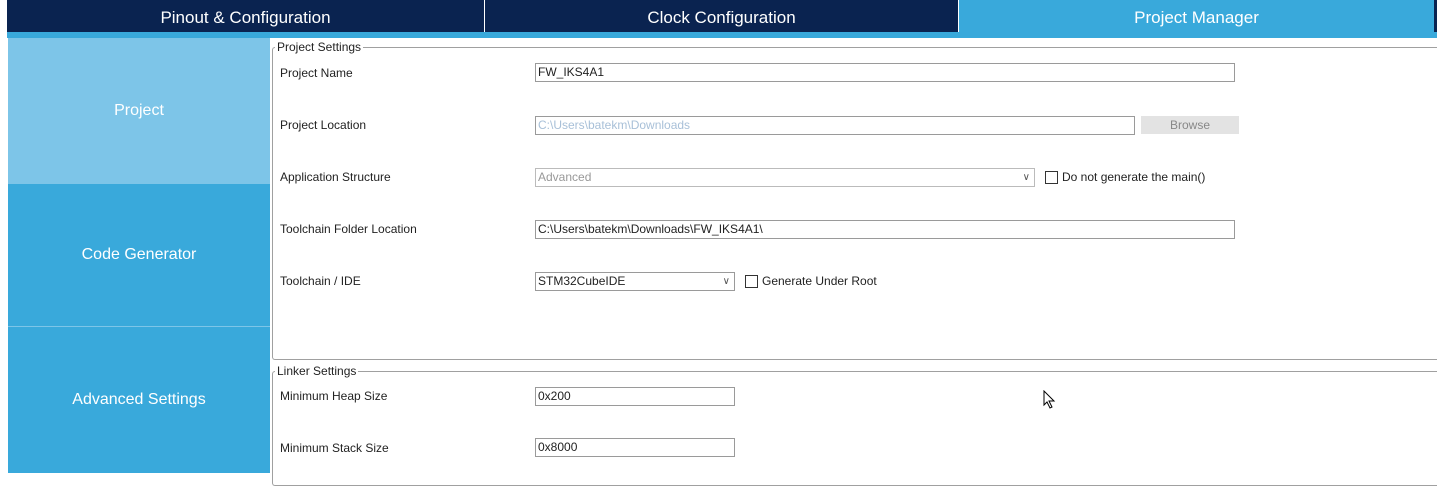  Describe the element at coordinates (139, 255) in the screenshot. I see `sidebar-item-code-generator: Code Generator` at that location.